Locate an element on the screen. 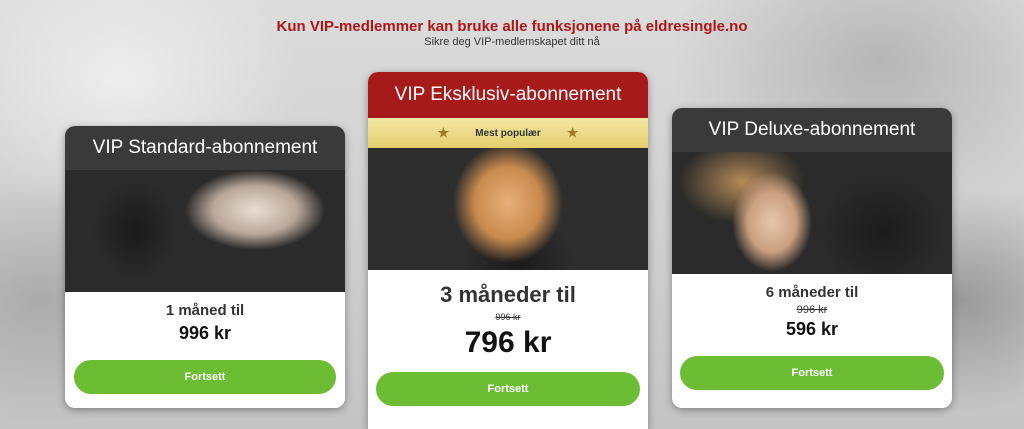  continue-button-deluxe: Fortsett is located at coordinates (812, 373).